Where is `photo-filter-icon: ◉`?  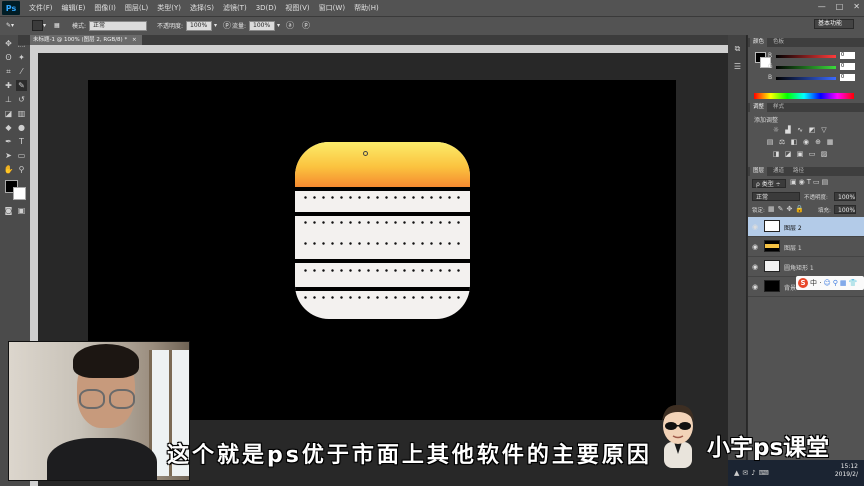
photo-filter-icon: ◉ is located at coordinates (806, 142).